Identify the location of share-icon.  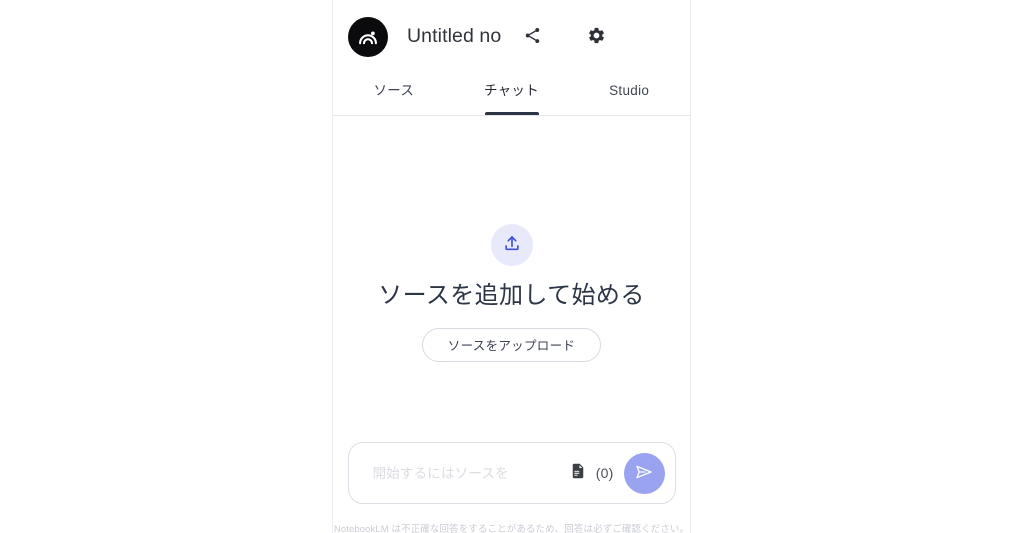
(532, 37).